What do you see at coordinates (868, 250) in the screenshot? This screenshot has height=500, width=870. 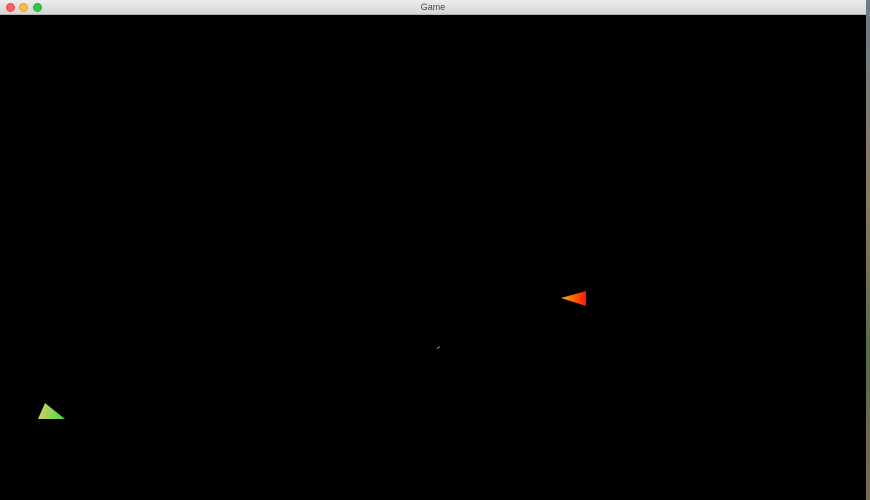 I see `desktop-background` at bounding box center [868, 250].